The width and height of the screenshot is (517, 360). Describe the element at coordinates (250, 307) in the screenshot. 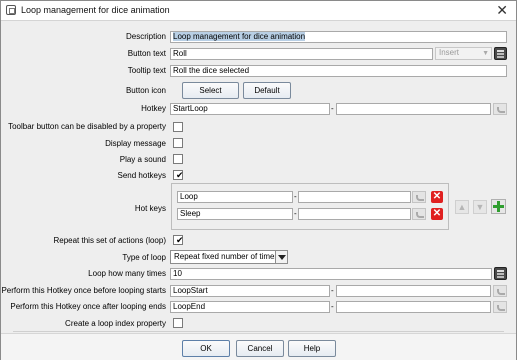

I see `after-loop-field: LoopEnd` at that location.